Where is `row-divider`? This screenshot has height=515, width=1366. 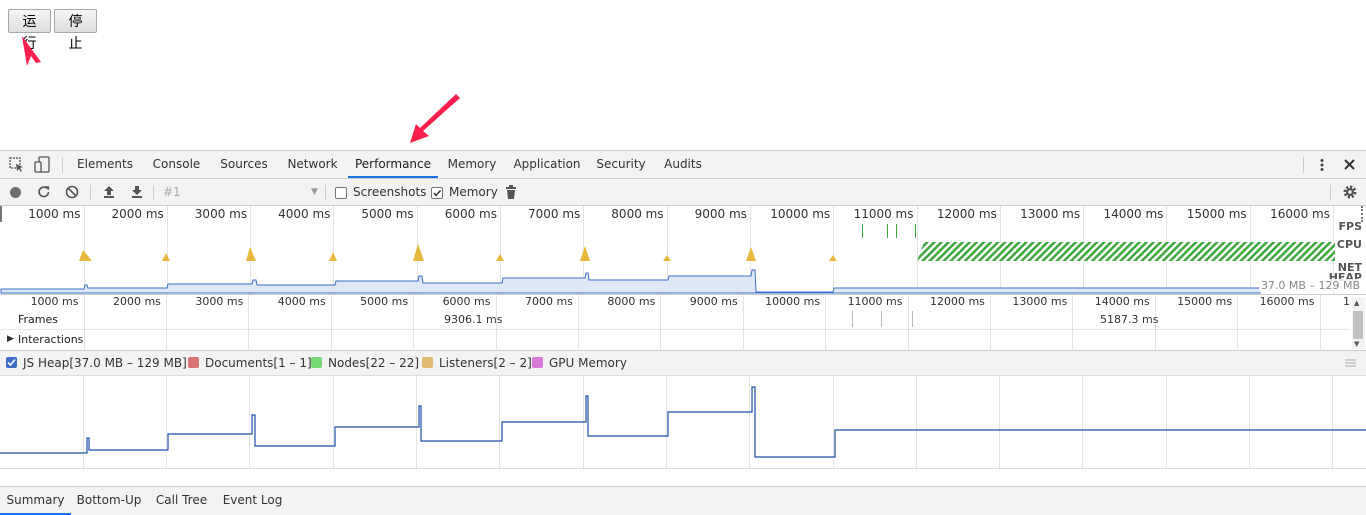
row-divider is located at coordinates (675, 329).